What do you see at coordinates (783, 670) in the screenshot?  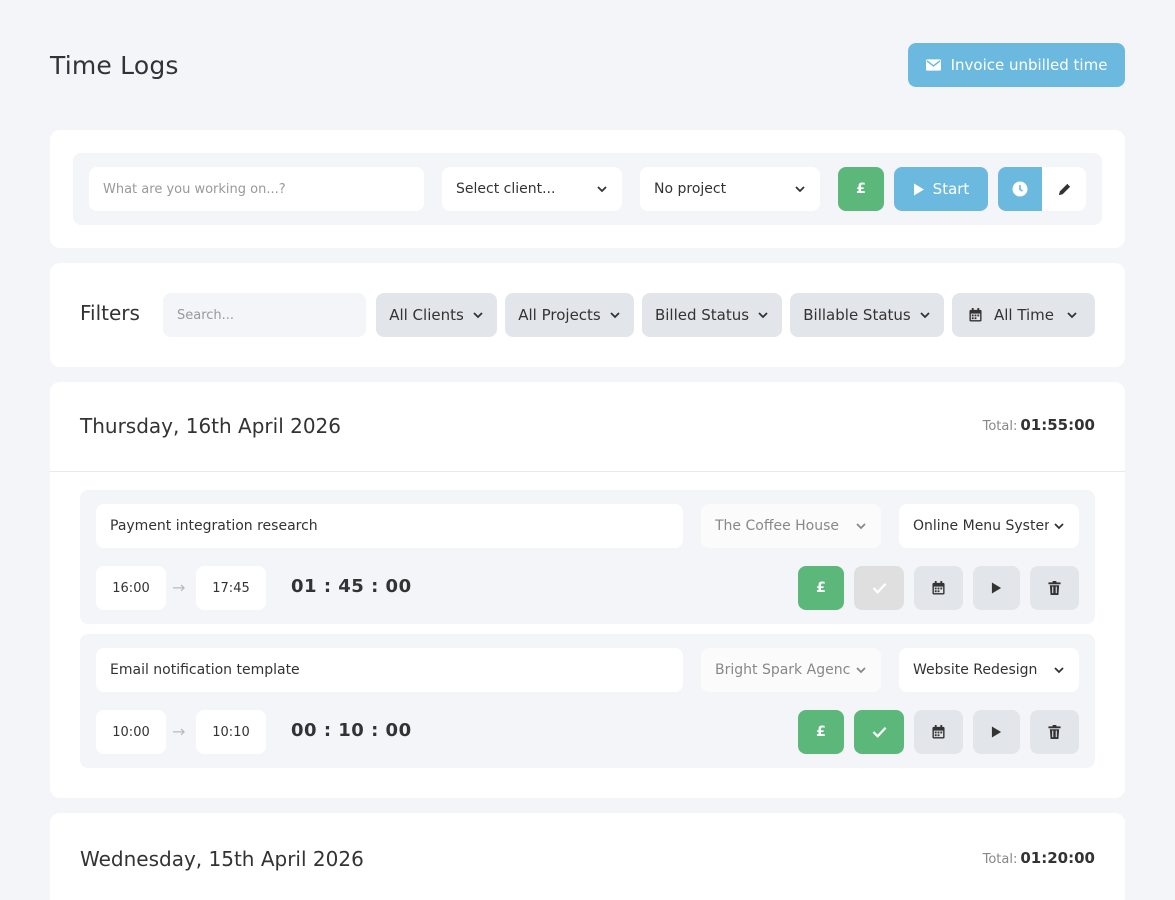 I see `entry-client-value: Bright Spark Agency` at bounding box center [783, 670].